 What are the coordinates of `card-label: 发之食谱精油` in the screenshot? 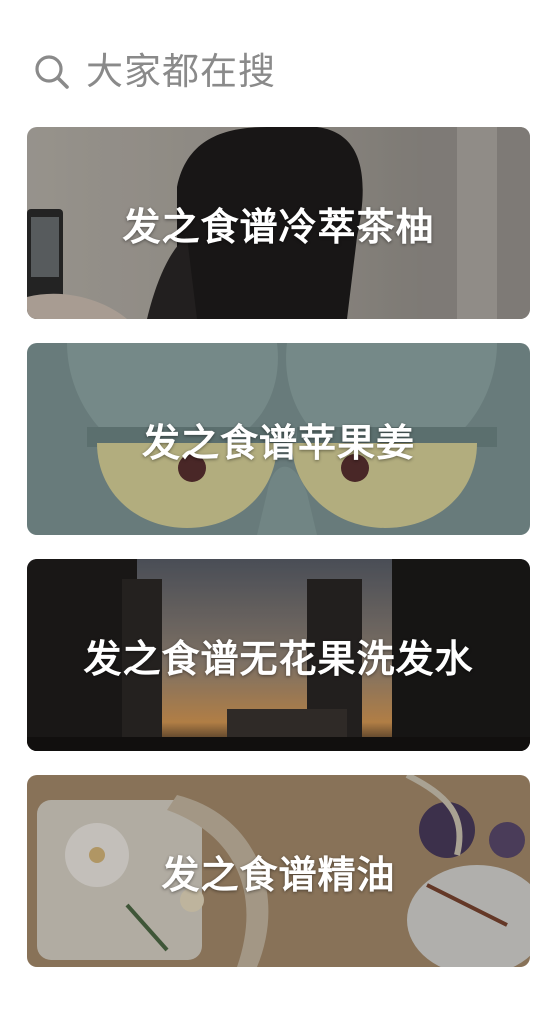 It's located at (278, 874).